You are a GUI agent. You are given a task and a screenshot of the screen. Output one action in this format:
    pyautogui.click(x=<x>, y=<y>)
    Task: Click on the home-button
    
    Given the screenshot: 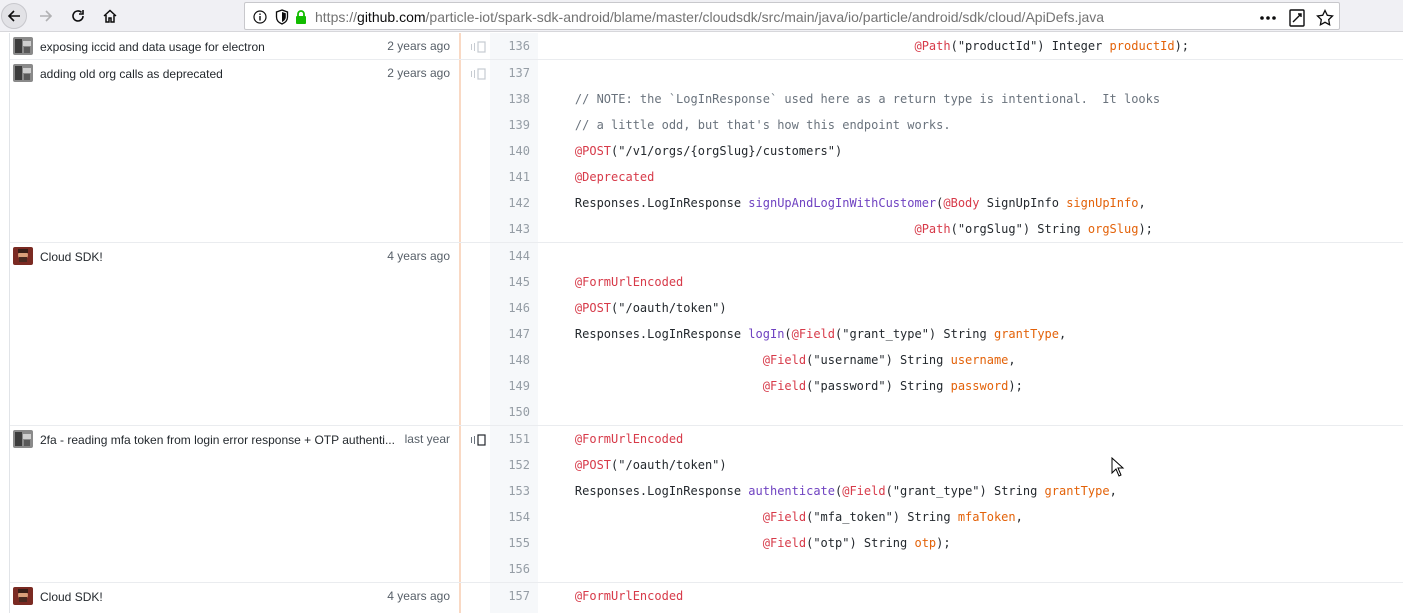 What is the action you would take?
    pyautogui.click(x=110, y=16)
    